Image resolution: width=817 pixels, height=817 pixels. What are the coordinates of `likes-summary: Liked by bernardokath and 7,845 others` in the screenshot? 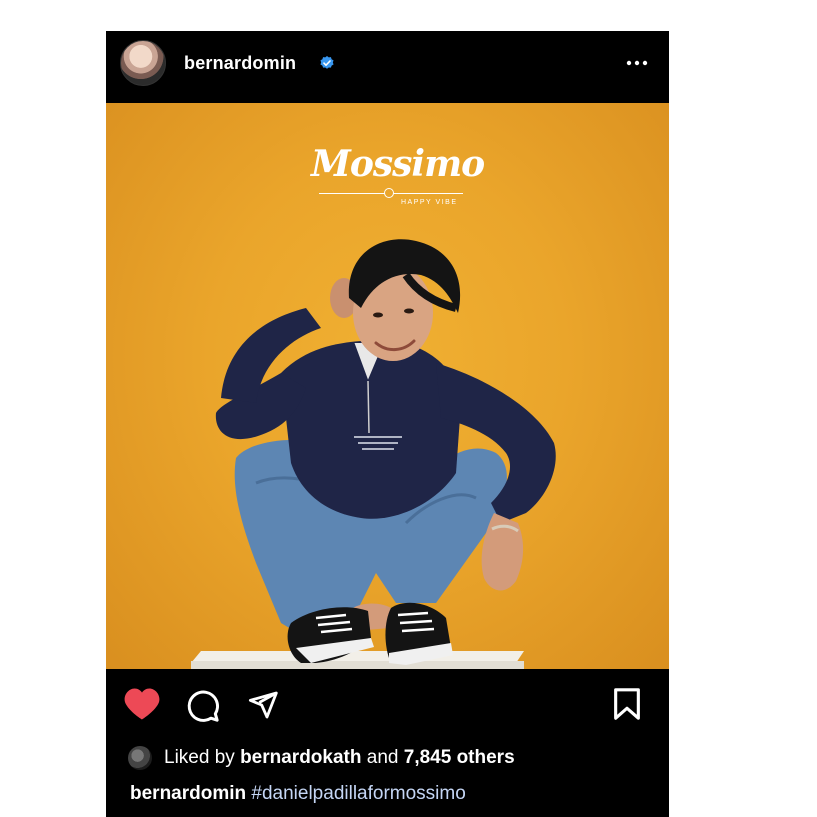 It's located at (396, 758).